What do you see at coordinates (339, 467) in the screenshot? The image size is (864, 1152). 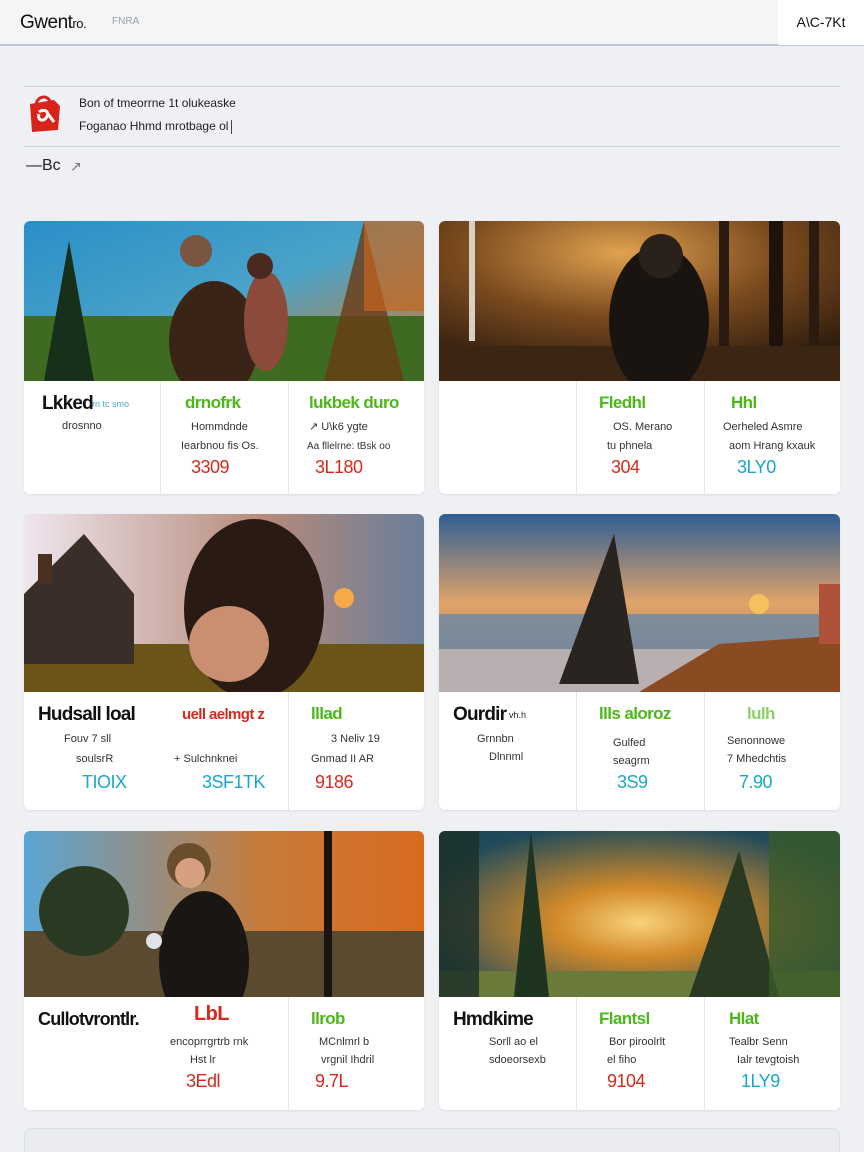 I see `price: 3L180` at bounding box center [339, 467].